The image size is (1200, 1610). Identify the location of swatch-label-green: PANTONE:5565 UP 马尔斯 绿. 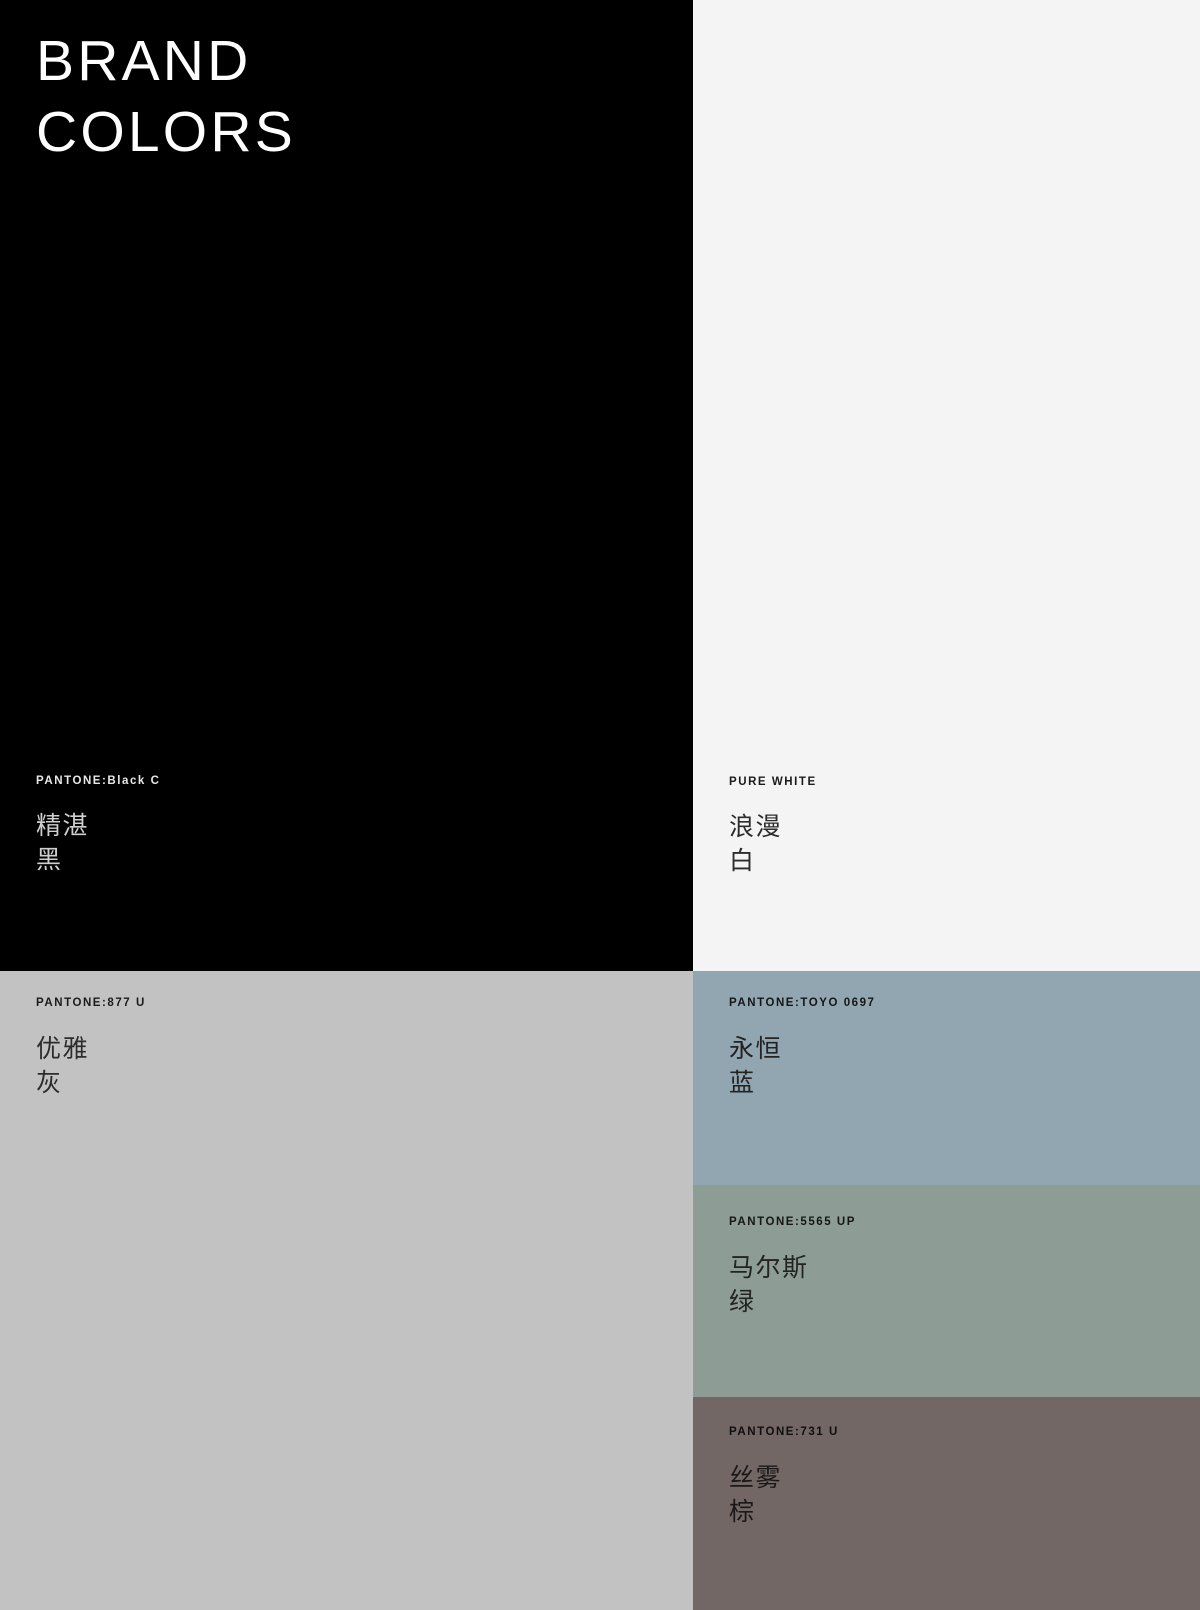
(792, 1267).